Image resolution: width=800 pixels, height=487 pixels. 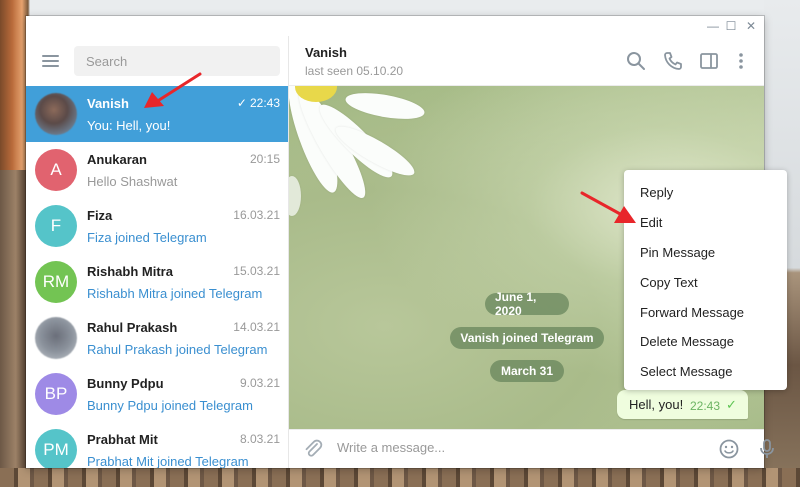 I want to click on chat-preview: Rahul Prakash joined Telegram, so click(x=177, y=349).